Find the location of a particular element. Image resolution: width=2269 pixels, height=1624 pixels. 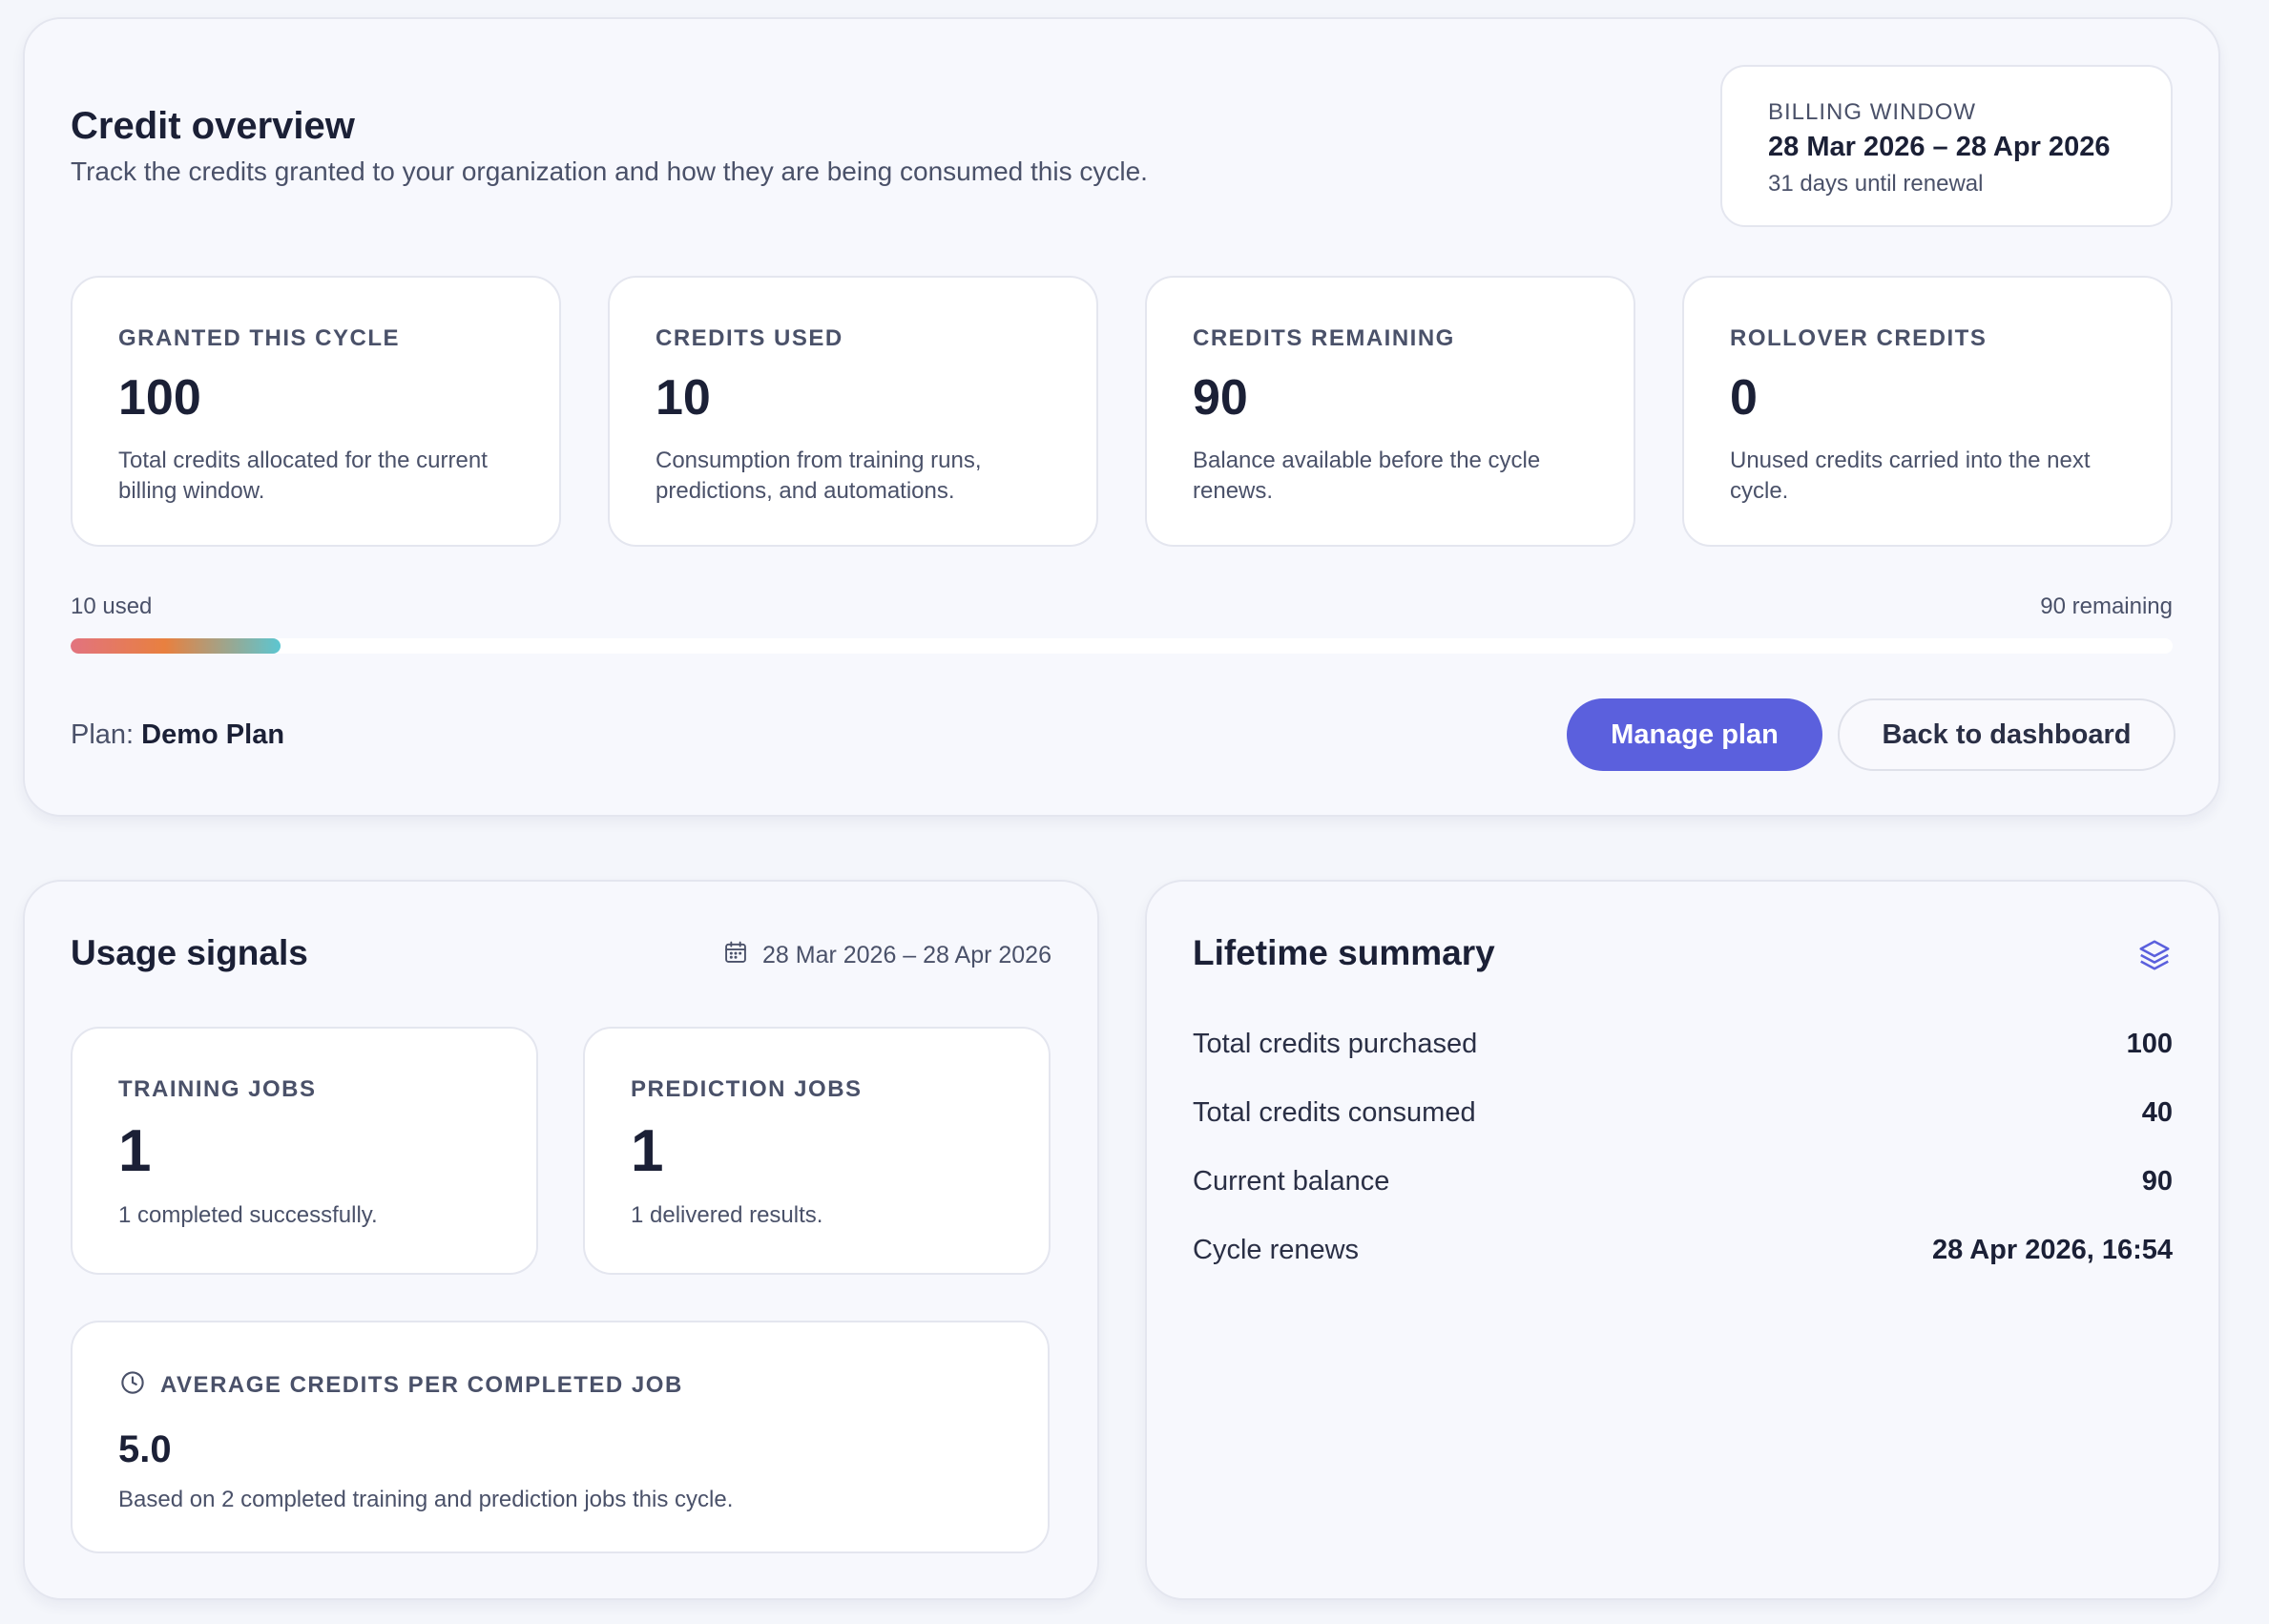

lifetime-row-label: Total credits purchased is located at coordinates (1335, 1044).